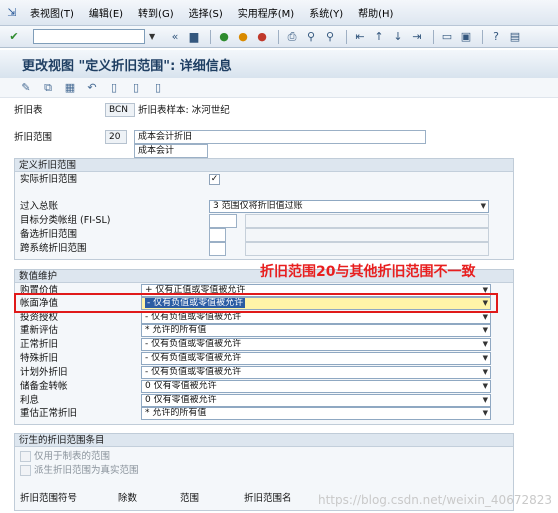  What do you see at coordinates (175, 37) in the screenshot?
I see `back-arrow-icon: «` at bounding box center [175, 37].